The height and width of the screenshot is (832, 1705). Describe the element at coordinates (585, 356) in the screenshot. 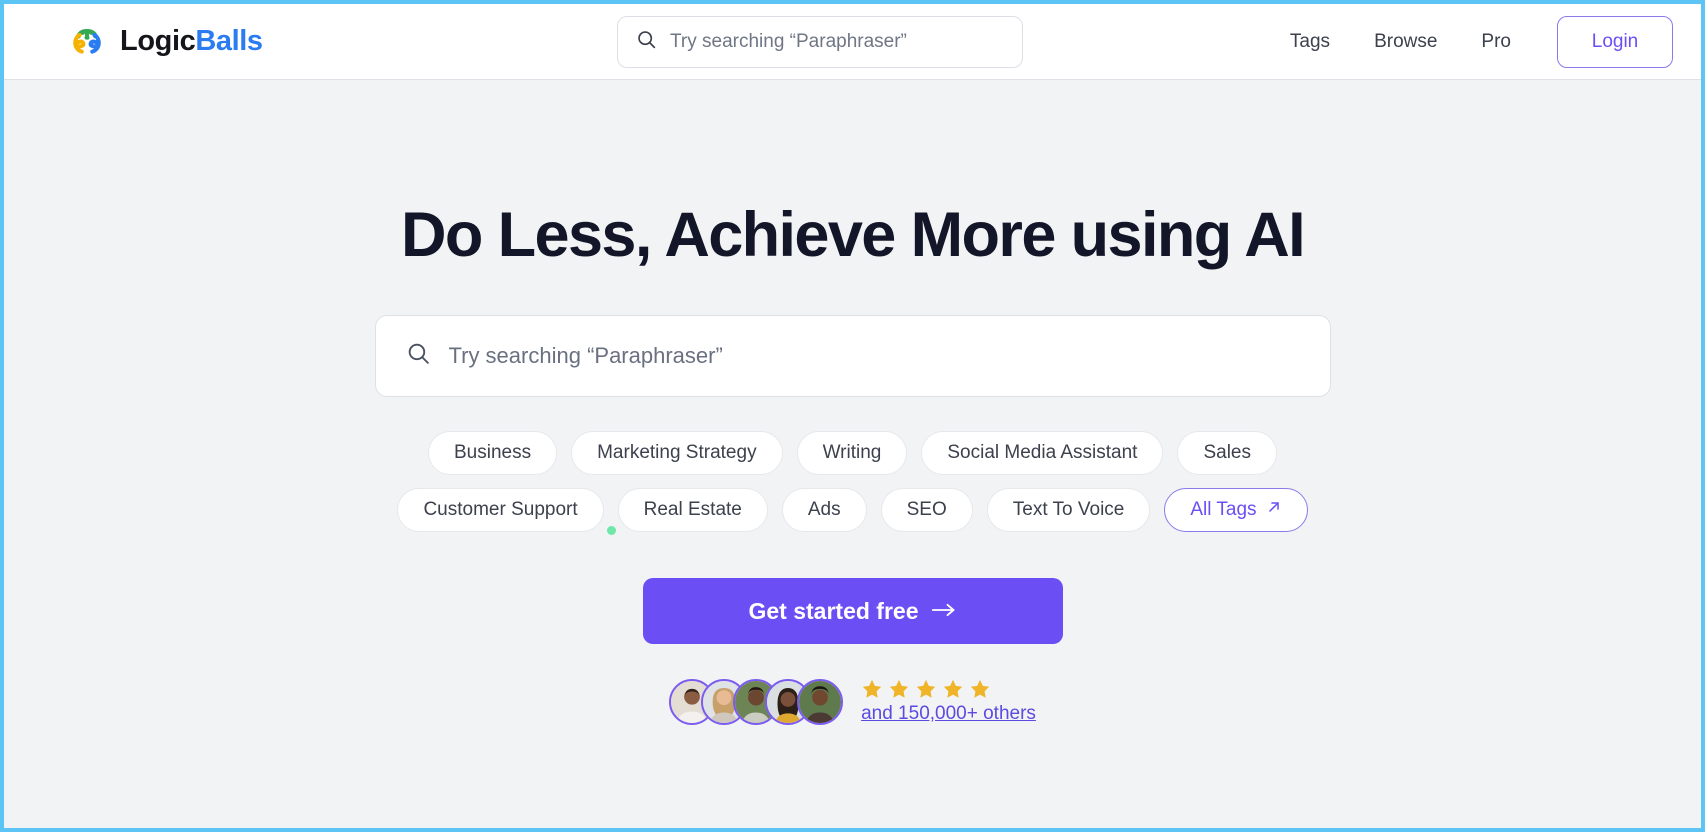

I see `hero-search-placeholder: Try searching “Paraphraser”` at that location.